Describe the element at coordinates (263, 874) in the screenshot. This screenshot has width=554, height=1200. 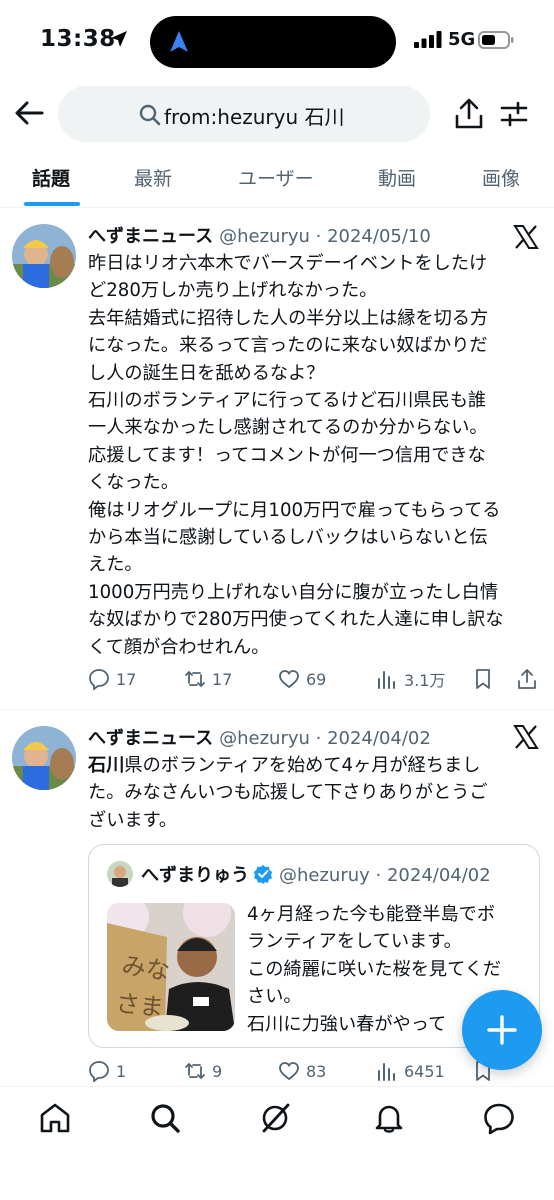
I see `verified-badge-icon` at that location.